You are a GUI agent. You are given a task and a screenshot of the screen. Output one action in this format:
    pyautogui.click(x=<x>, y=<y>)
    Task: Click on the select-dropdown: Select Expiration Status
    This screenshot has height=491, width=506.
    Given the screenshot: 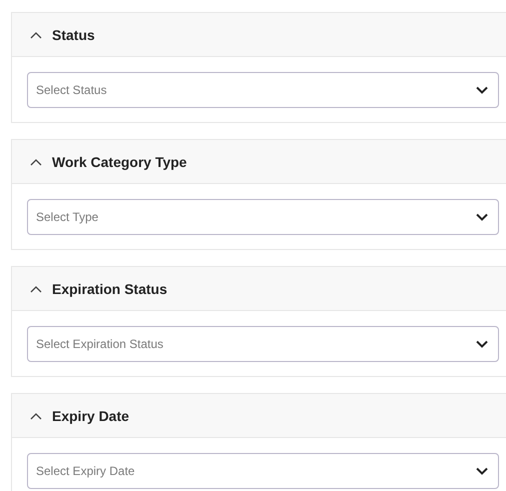 What is the action you would take?
    pyautogui.click(x=263, y=344)
    